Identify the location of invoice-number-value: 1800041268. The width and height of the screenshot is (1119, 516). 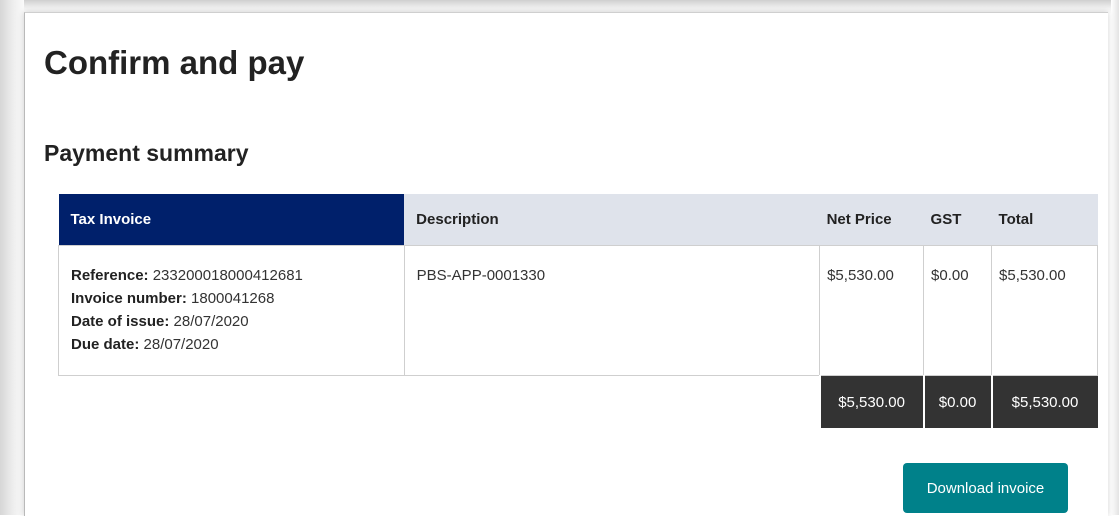
(233, 298).